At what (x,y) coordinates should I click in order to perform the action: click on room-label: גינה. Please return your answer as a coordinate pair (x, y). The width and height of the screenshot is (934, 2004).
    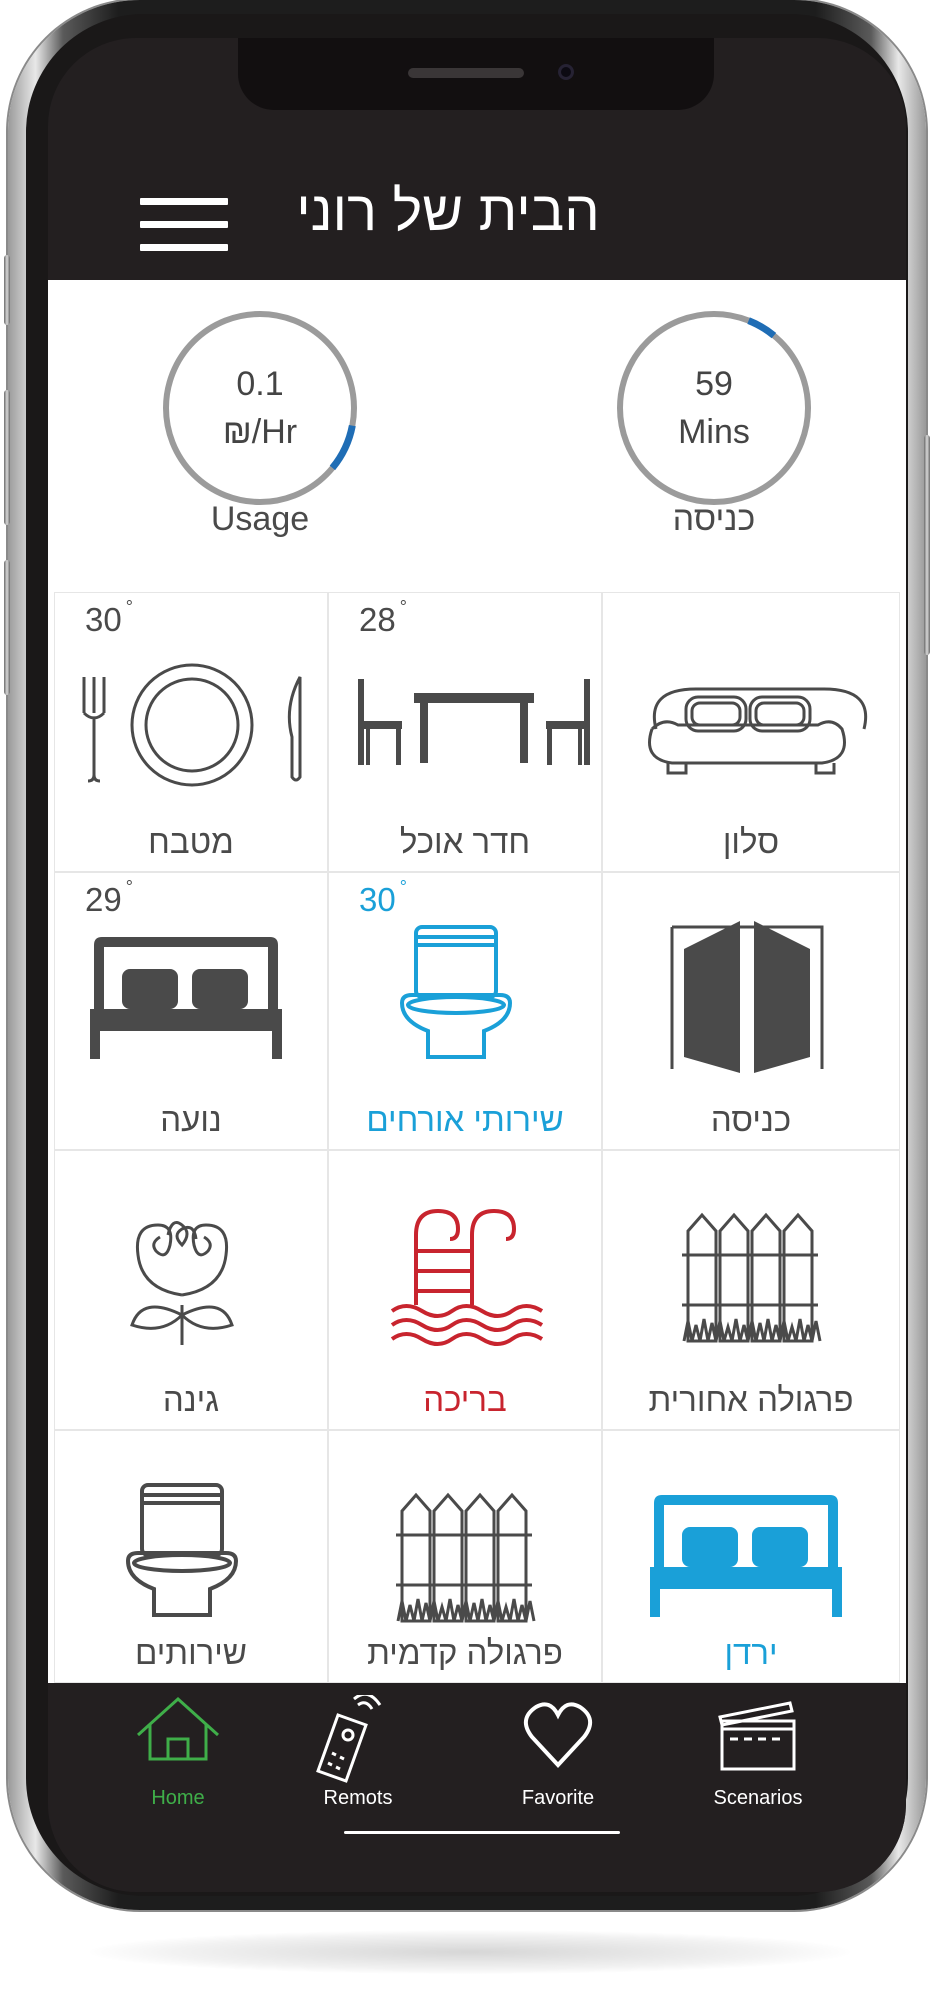
    Looking at the image, I should click on (191, 1399).